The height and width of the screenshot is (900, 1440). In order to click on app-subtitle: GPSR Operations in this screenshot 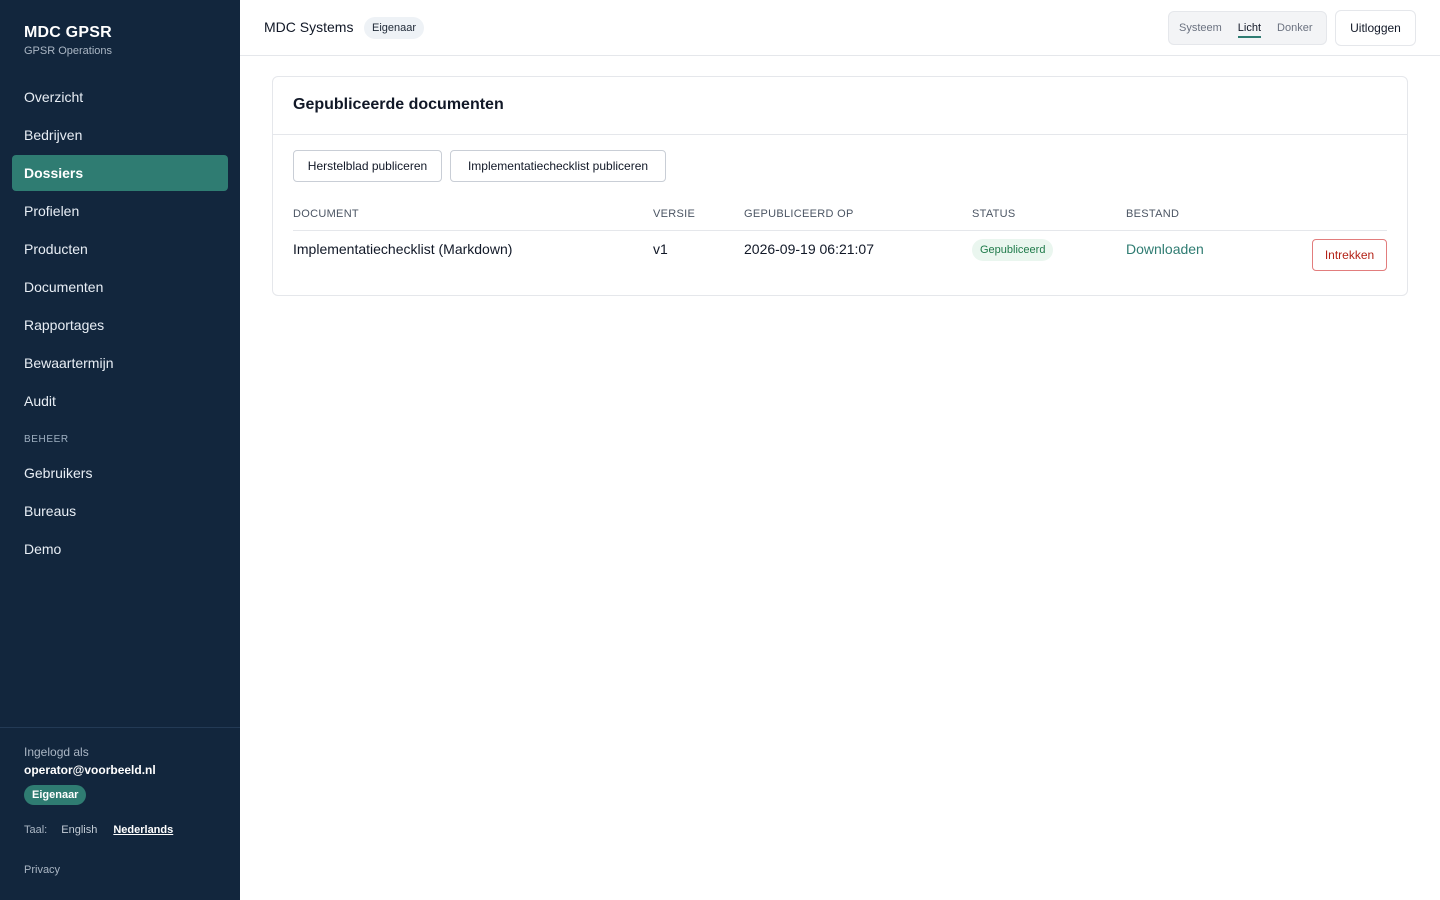, I will do `click(68, 51)`.